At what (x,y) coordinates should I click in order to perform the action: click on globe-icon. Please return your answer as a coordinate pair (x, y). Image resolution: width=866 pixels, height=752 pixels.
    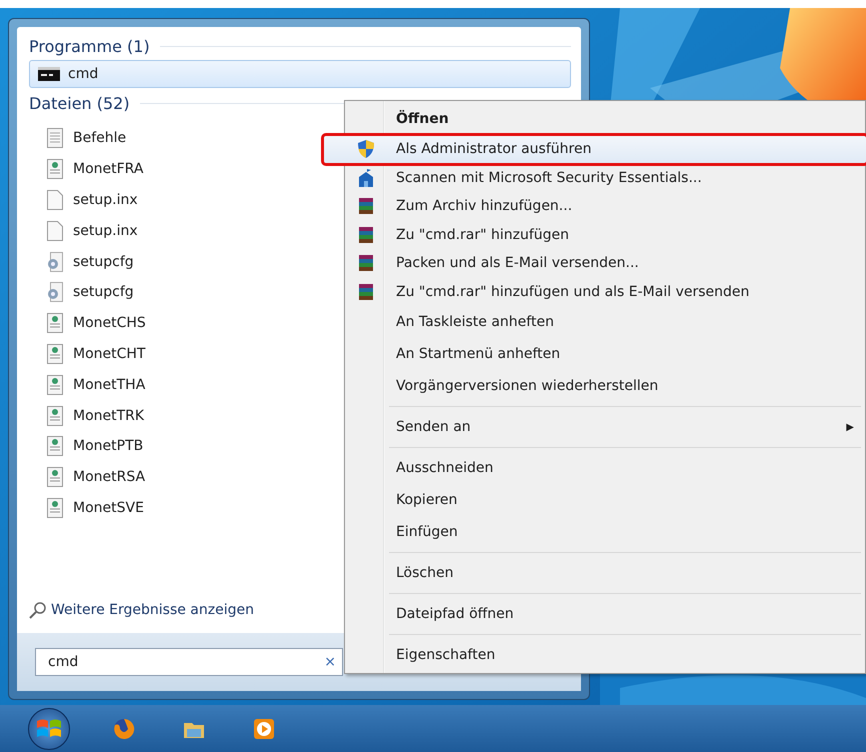
    Looking at the image, I should click on (124, 728).